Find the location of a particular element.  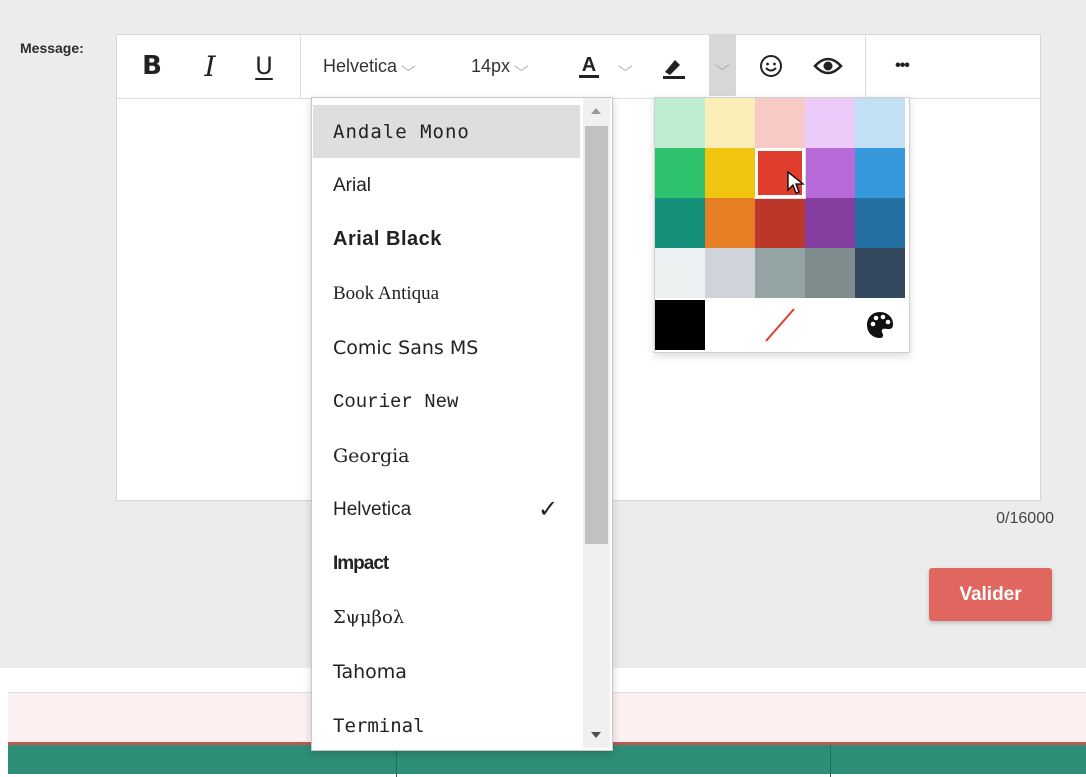

emoji-button is located at coordinates (771, 66).